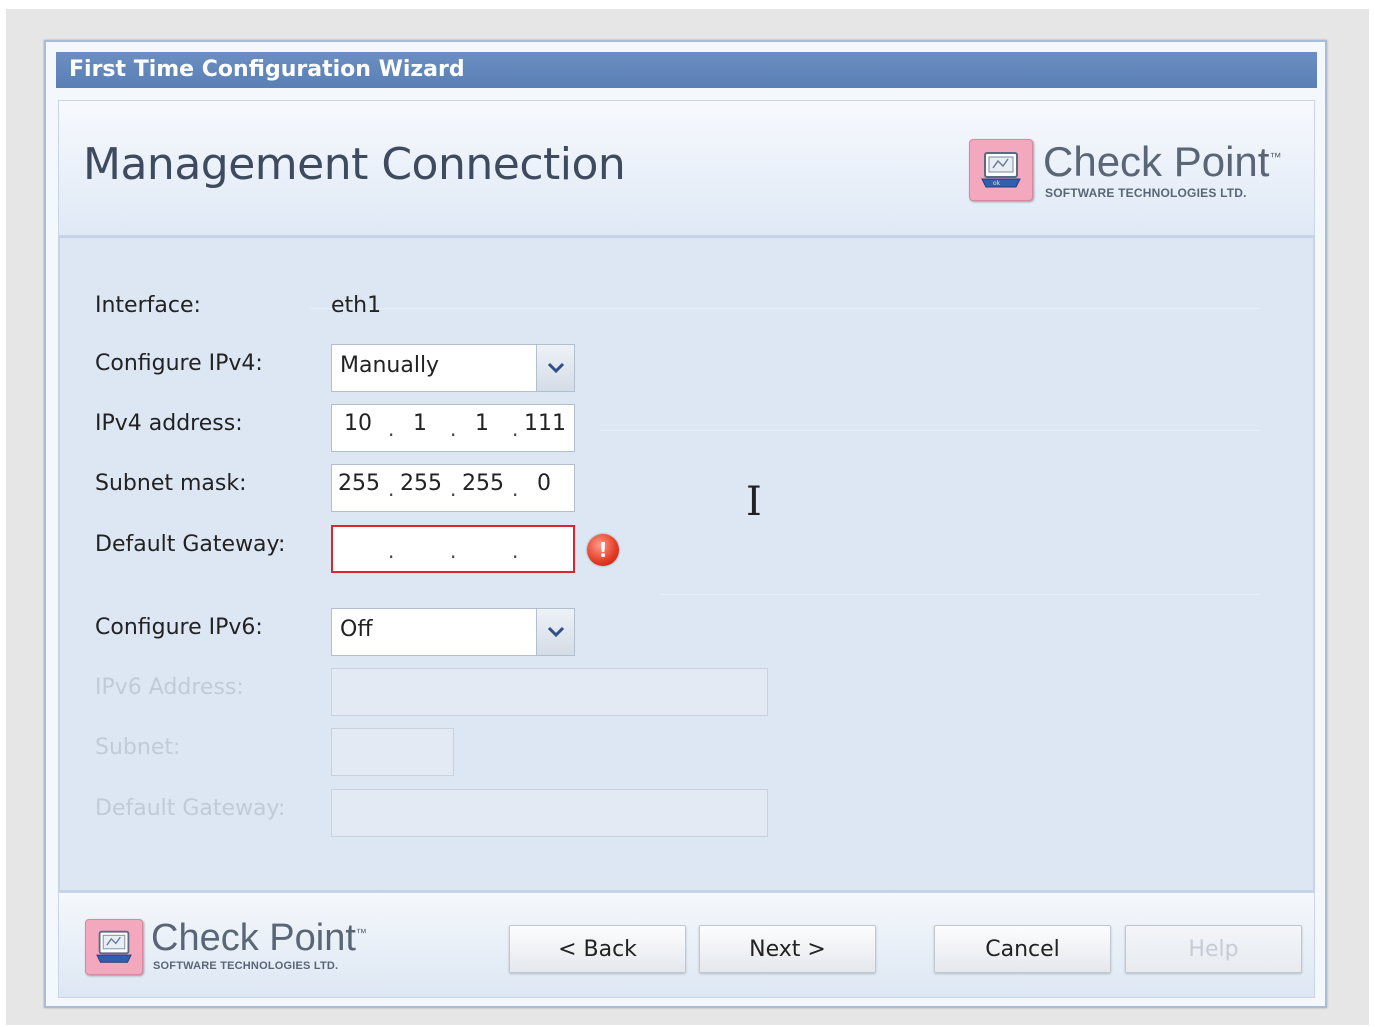 This screenshot has width=1375, height=1027. I want to click on window-titlebar: First Time Configuration Wizard, so click(686, 70).